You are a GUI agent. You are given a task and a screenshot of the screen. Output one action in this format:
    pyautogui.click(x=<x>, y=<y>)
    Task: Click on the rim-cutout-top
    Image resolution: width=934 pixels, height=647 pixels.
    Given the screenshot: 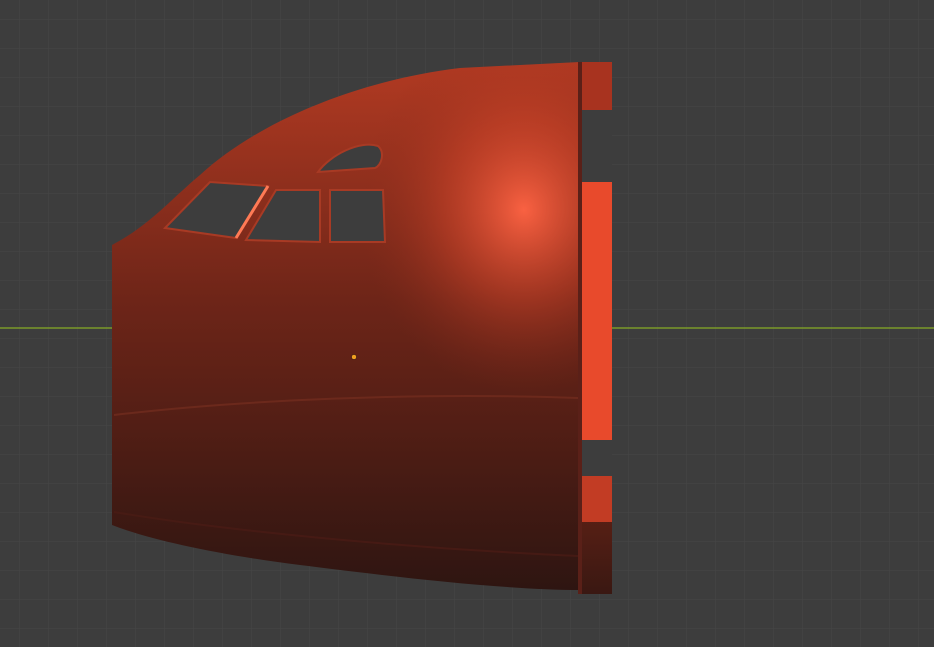 What is the action you would take?
    pyautogui.click(x=596, y=146)
    